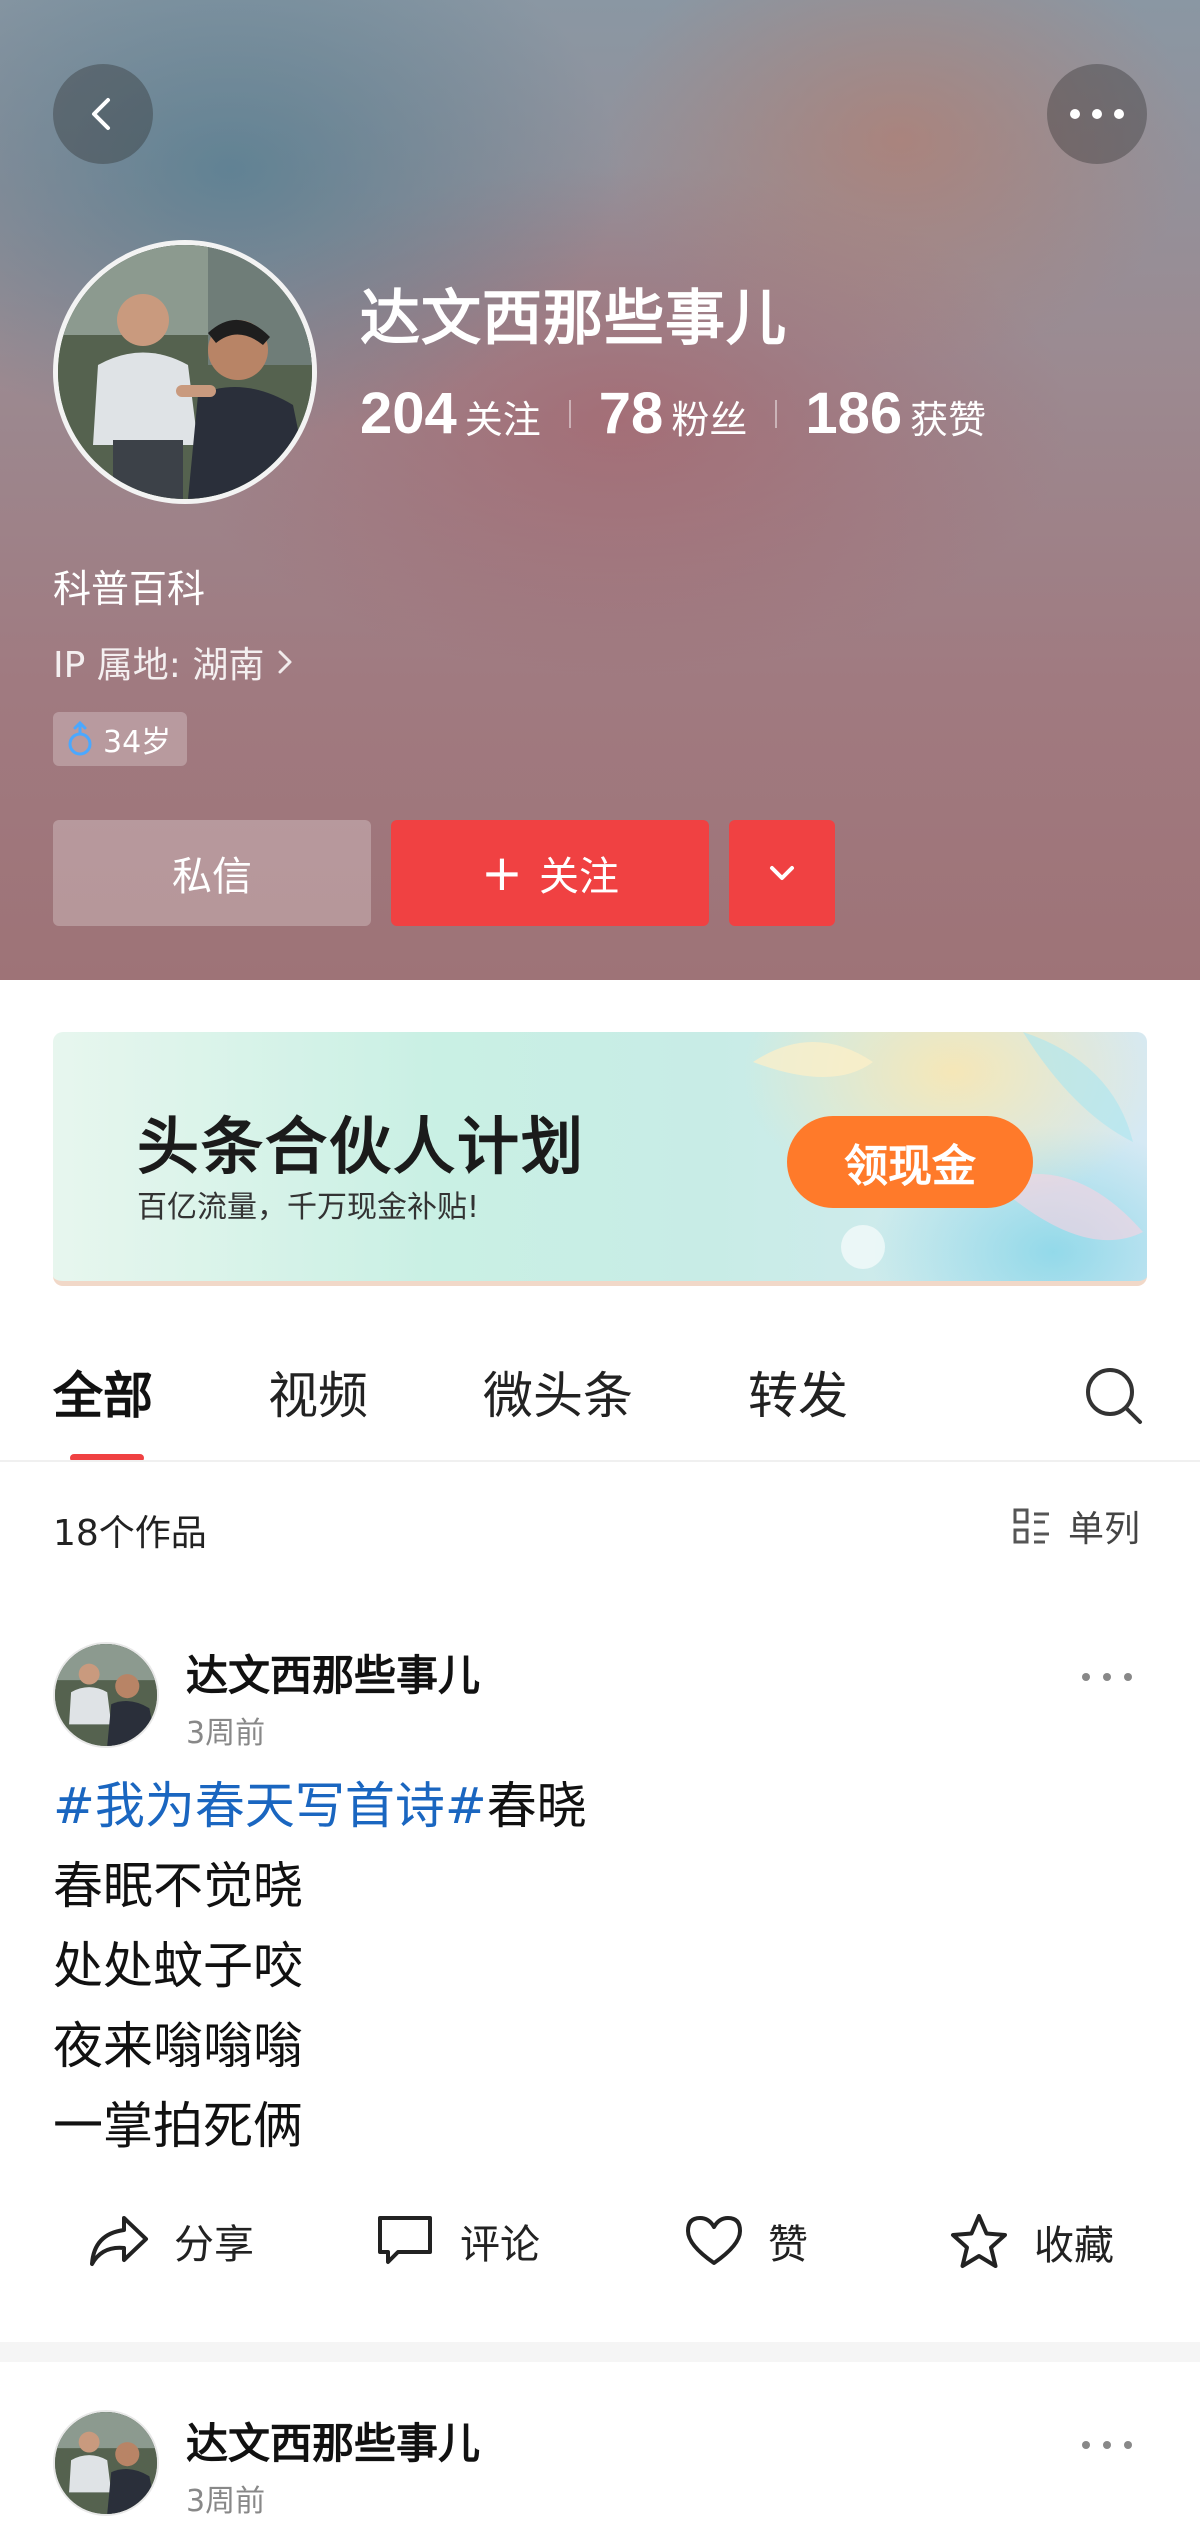 The height and width of the screenshot is (2528, 1200). Describe the element at coordinates (318, 1392) in the screenshot. I see `tab-video: 视频` at that location.